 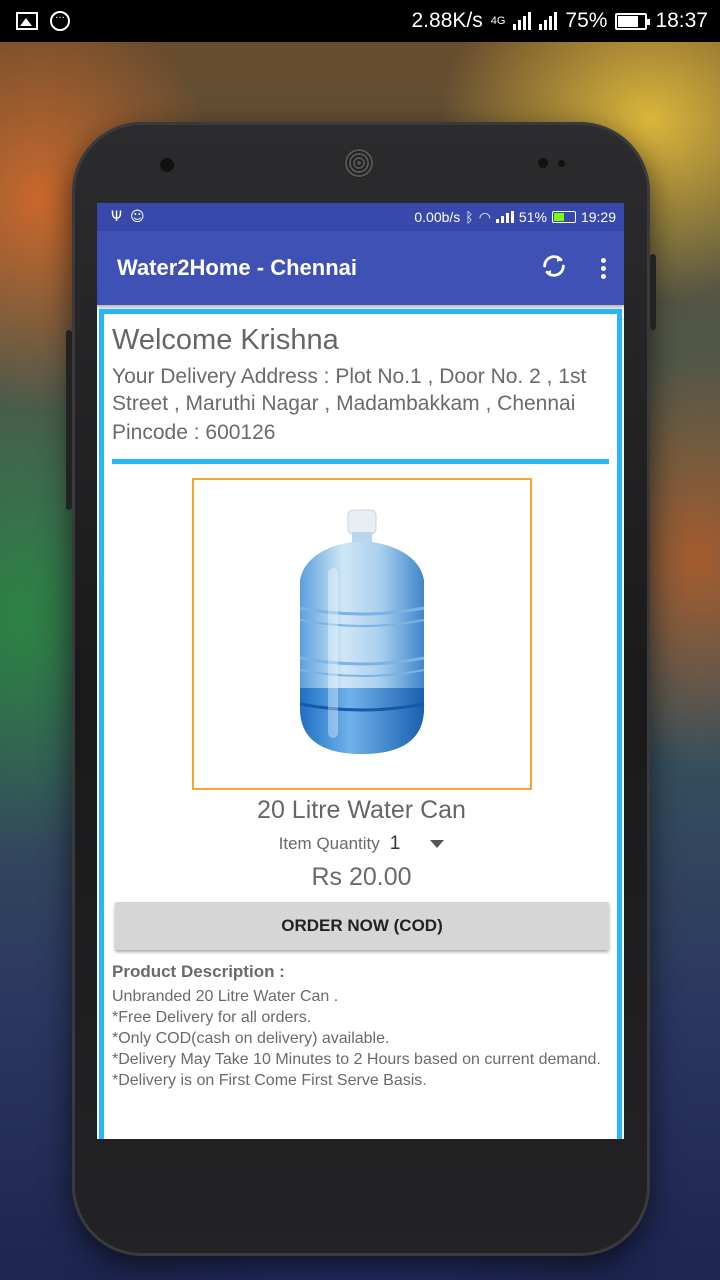 What do you see at coordinates (329, 843) in the screenshot?
I see `quantity-label: Item Quantity` at bounding box center [329, 843].